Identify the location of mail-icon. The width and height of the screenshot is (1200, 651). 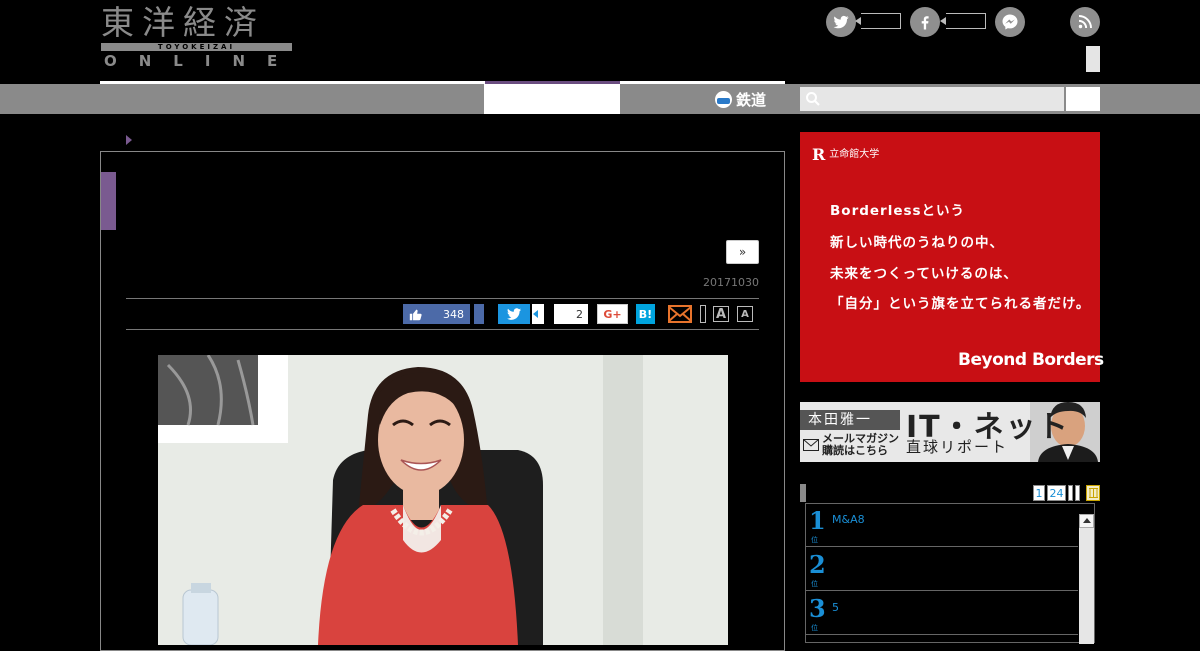
(680, 314).